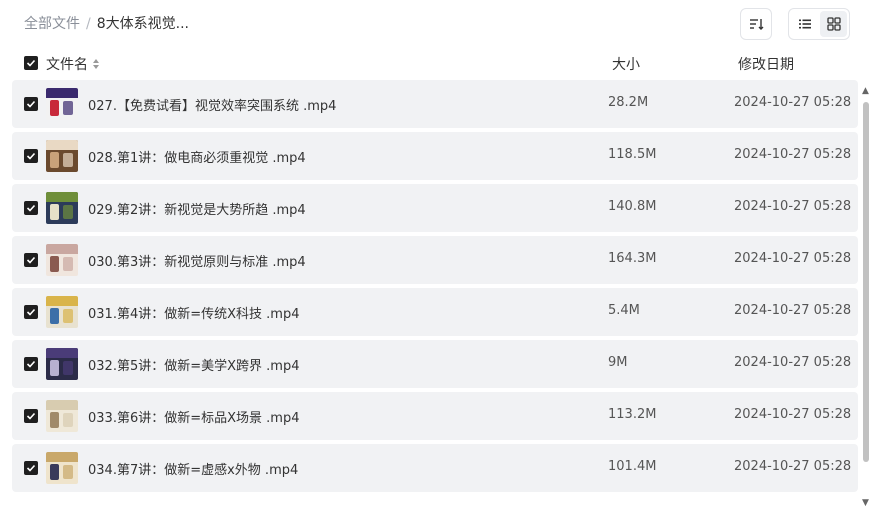 This screenshot has height=514, width=874. I want to click on file-name: 030.第3讲：新视觉原则与标准 .mp4, so click(197, 260).